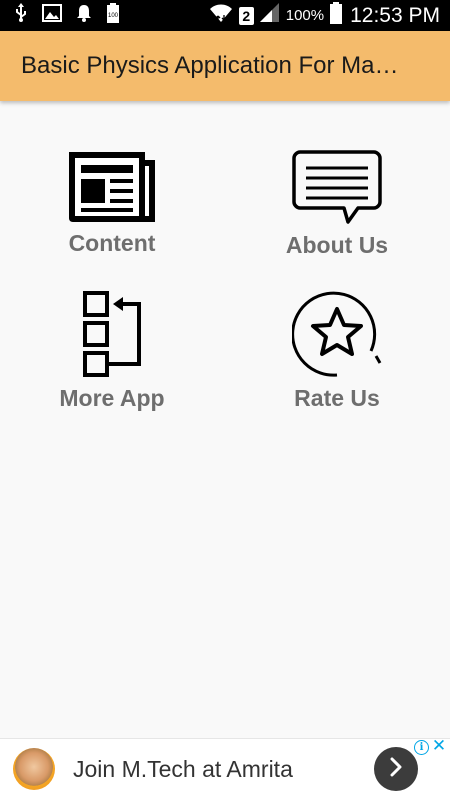  What do you see at coordinates (421, 747) in the screenshot?
I see `ad-info-icon: i` at bounding box center [421, 747].